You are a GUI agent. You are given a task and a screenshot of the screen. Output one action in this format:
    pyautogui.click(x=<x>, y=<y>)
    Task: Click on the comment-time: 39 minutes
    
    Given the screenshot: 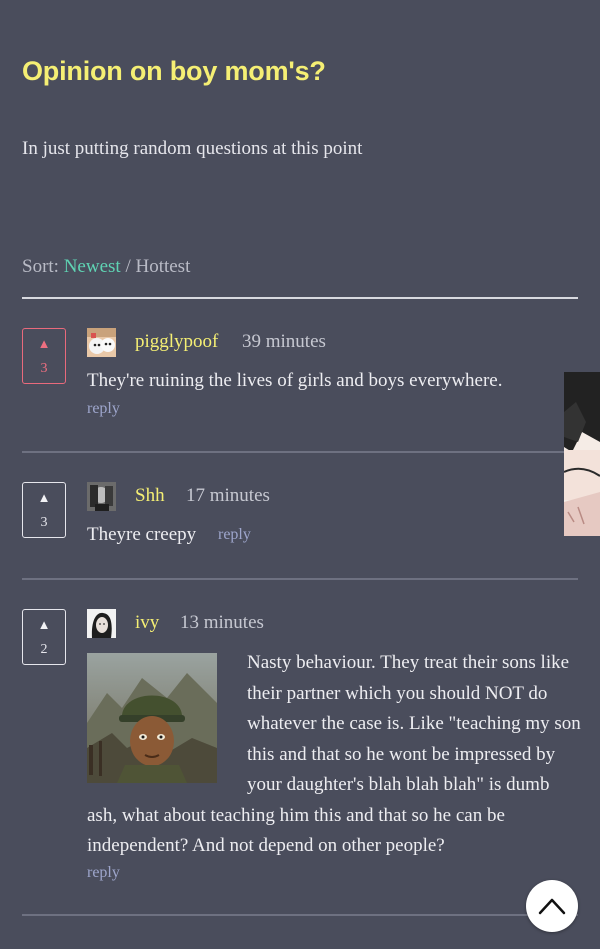 What is the action you would take?
    pyautogui.click(x=284, y=341)
    